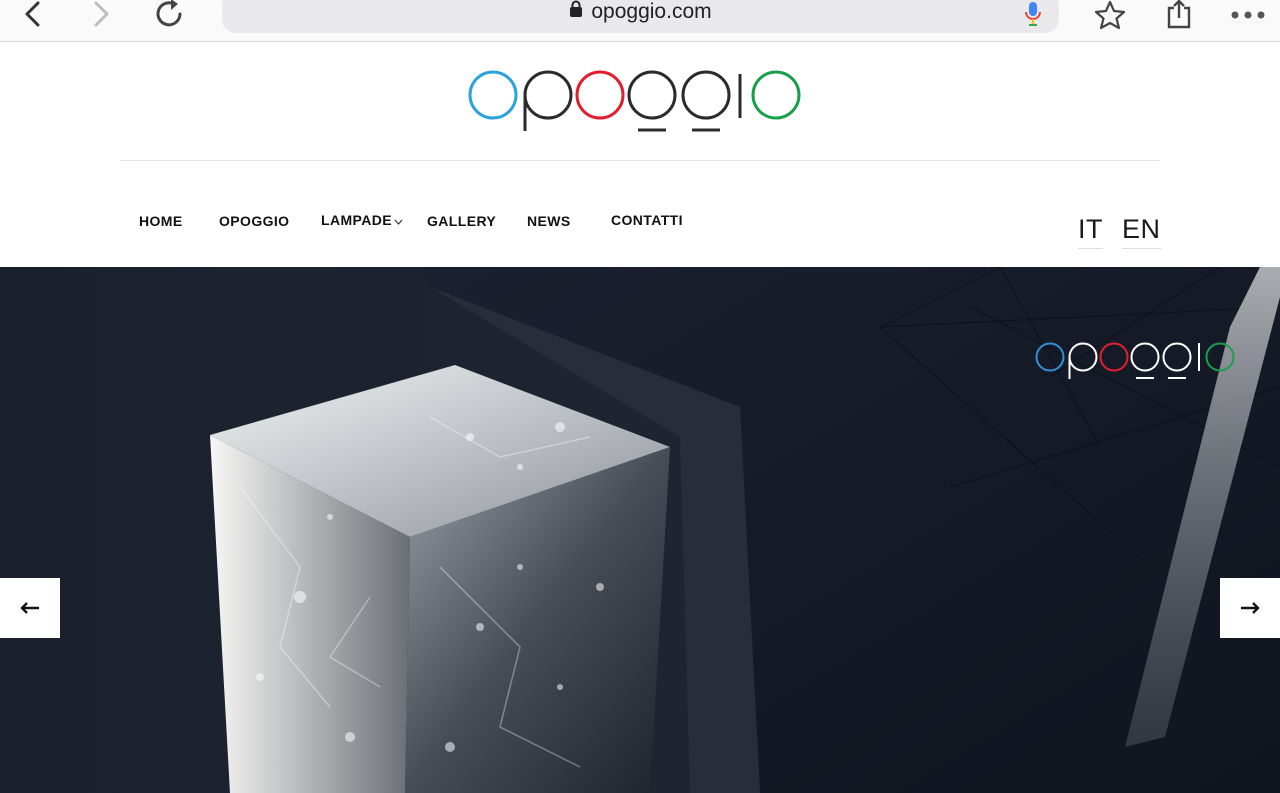  I want to click on reload-button, so click(170, 15).